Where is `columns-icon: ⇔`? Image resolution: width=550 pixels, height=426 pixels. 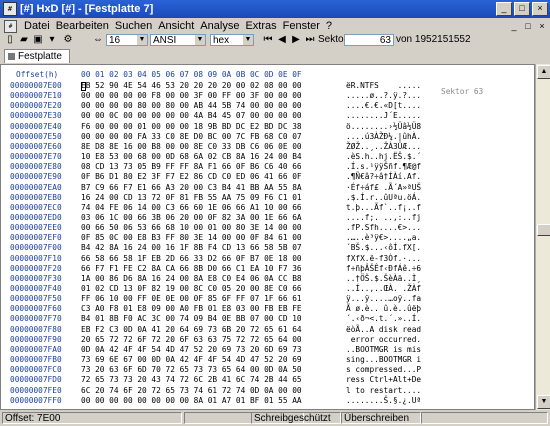 columns-icon: ⇔ is located at coordinates (98, 40).